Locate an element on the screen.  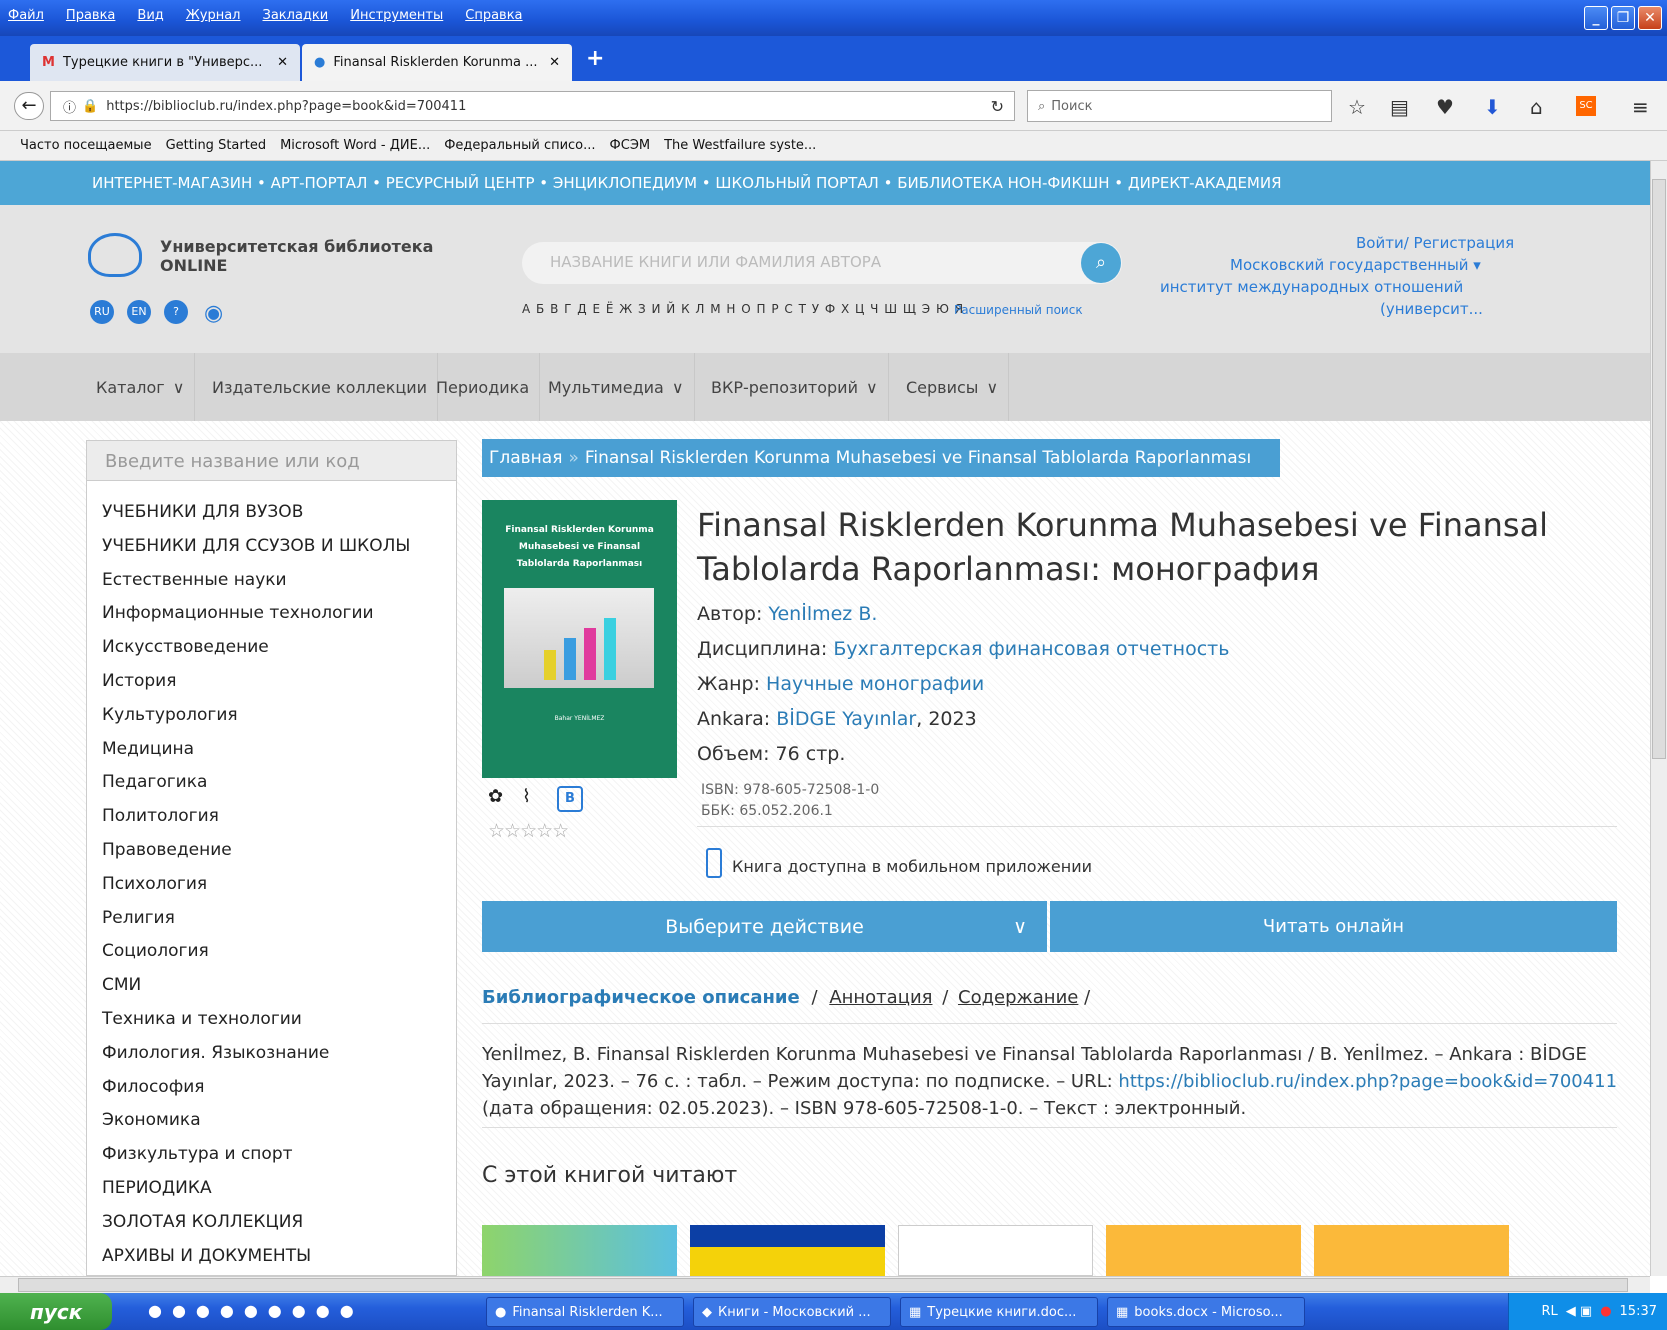
category-item: Педагогика is located at coordinates (271, 783).